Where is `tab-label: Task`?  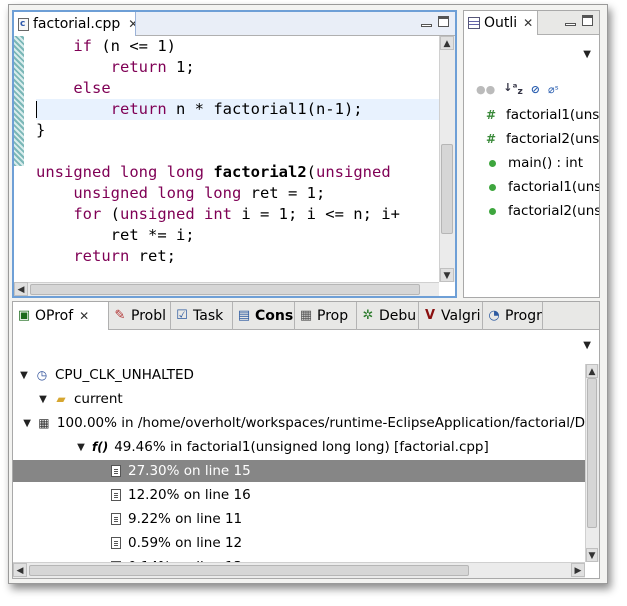 tab-label: Task is located at coordinates (208, 316).